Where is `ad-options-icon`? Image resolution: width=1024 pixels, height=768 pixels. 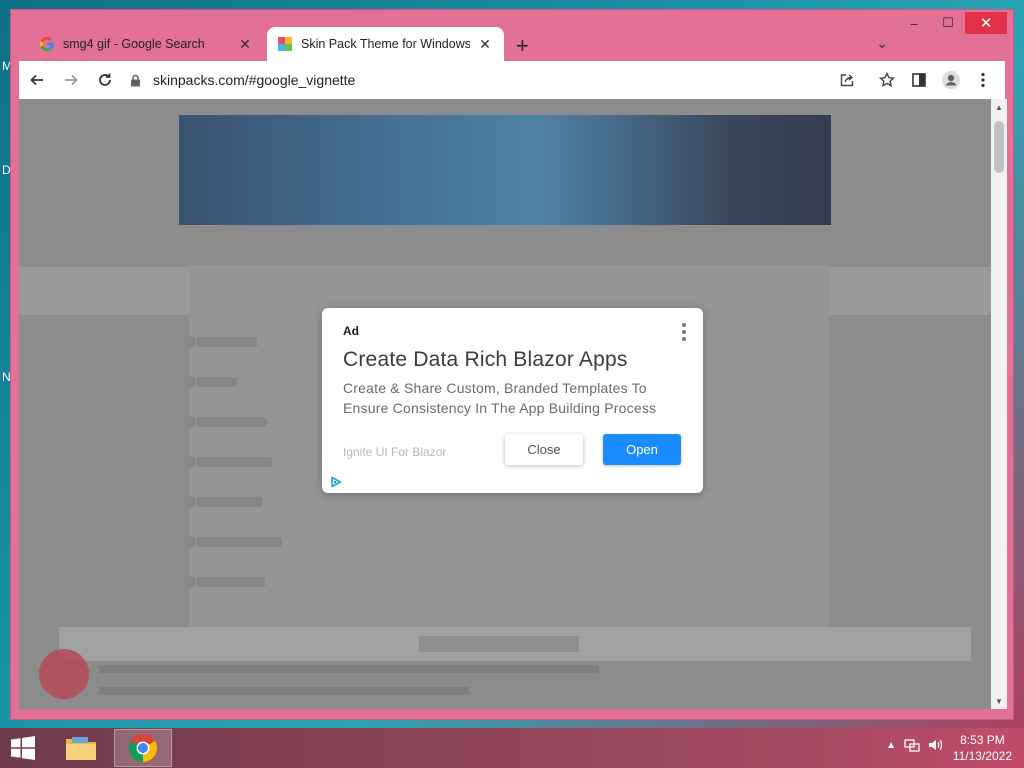
ad-options-icon is located at coordinates (684, 332).